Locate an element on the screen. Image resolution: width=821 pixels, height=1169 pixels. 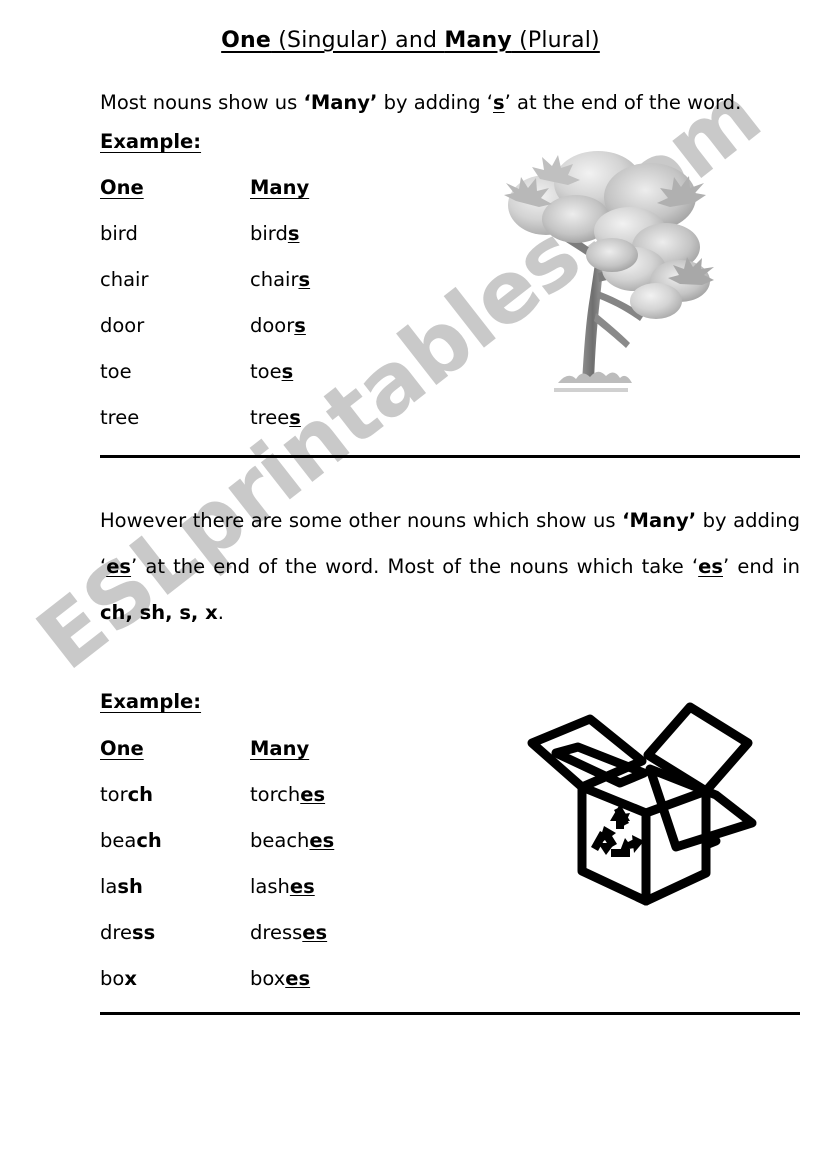
plural-stem: box is located at coordinates (268, 978).